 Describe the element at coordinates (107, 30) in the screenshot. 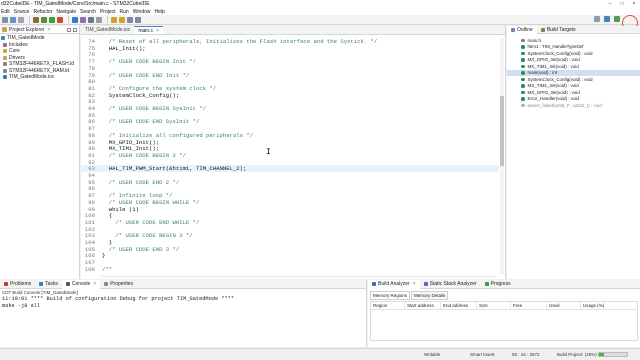

I see `tab-tim-gatedmode-ioc: TIM_GatedMode.ioc` at that location.